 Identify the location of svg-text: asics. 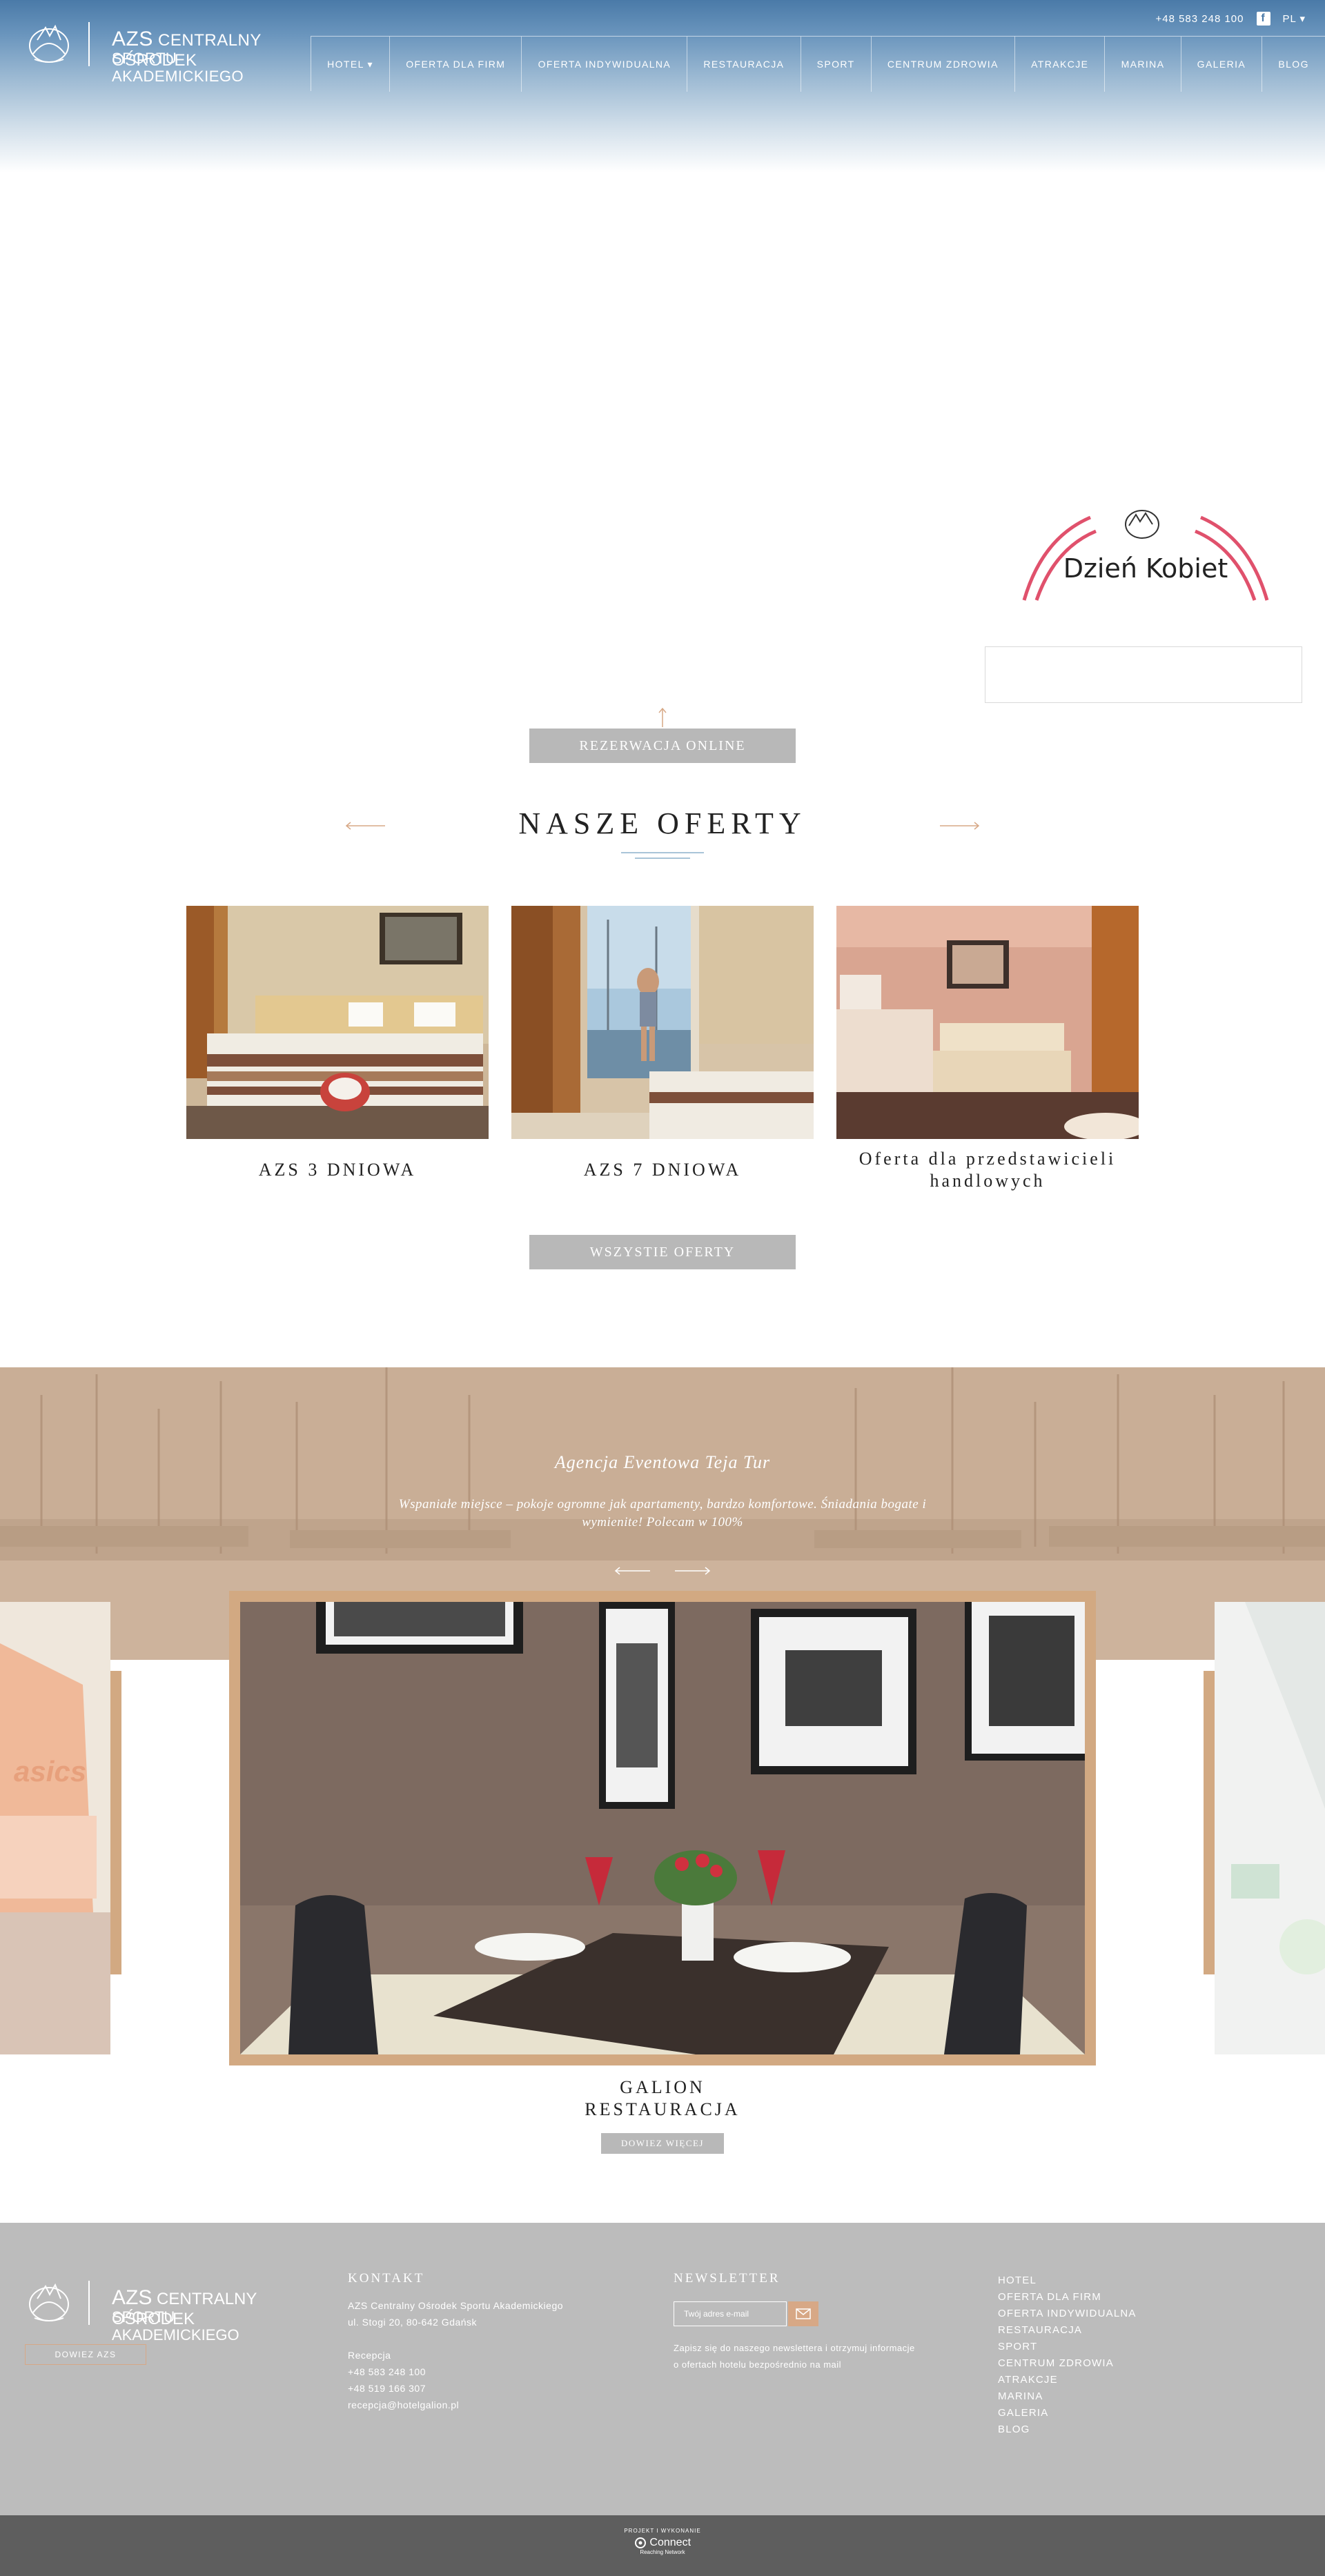
(50, 1771).